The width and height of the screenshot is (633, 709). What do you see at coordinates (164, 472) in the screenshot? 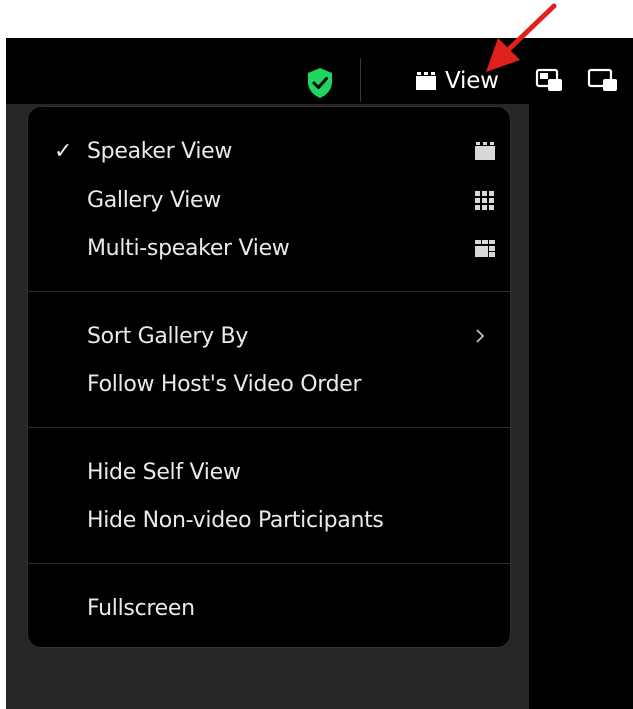
I see `menu-item-label: Hide Self View` at bounding box center [164, 472].